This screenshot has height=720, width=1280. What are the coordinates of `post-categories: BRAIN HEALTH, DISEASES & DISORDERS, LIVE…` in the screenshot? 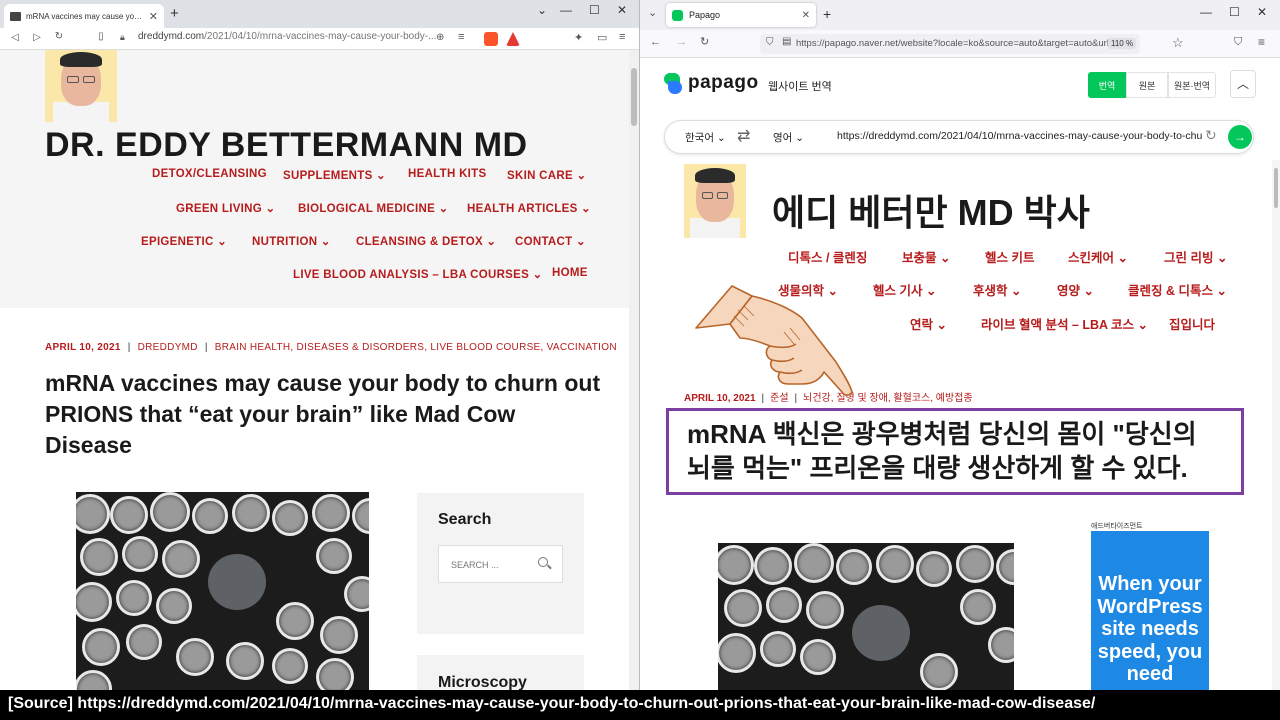 It's located at (416, 347).